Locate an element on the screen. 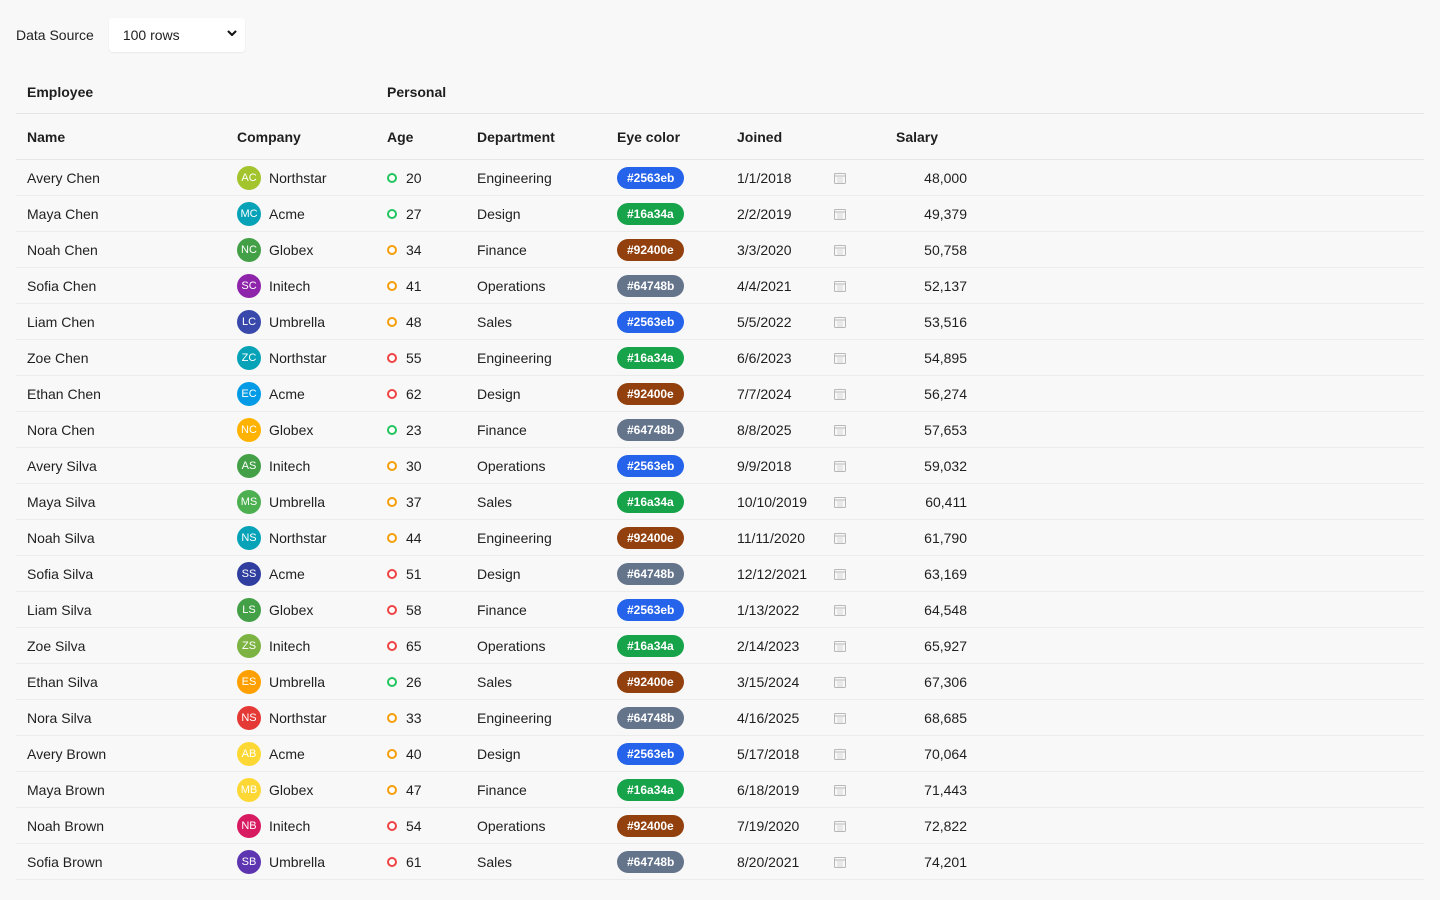 The height and width of the screenshot is (900, 1440). salary-cell: 64,548 is located at coordinates (917, 609).